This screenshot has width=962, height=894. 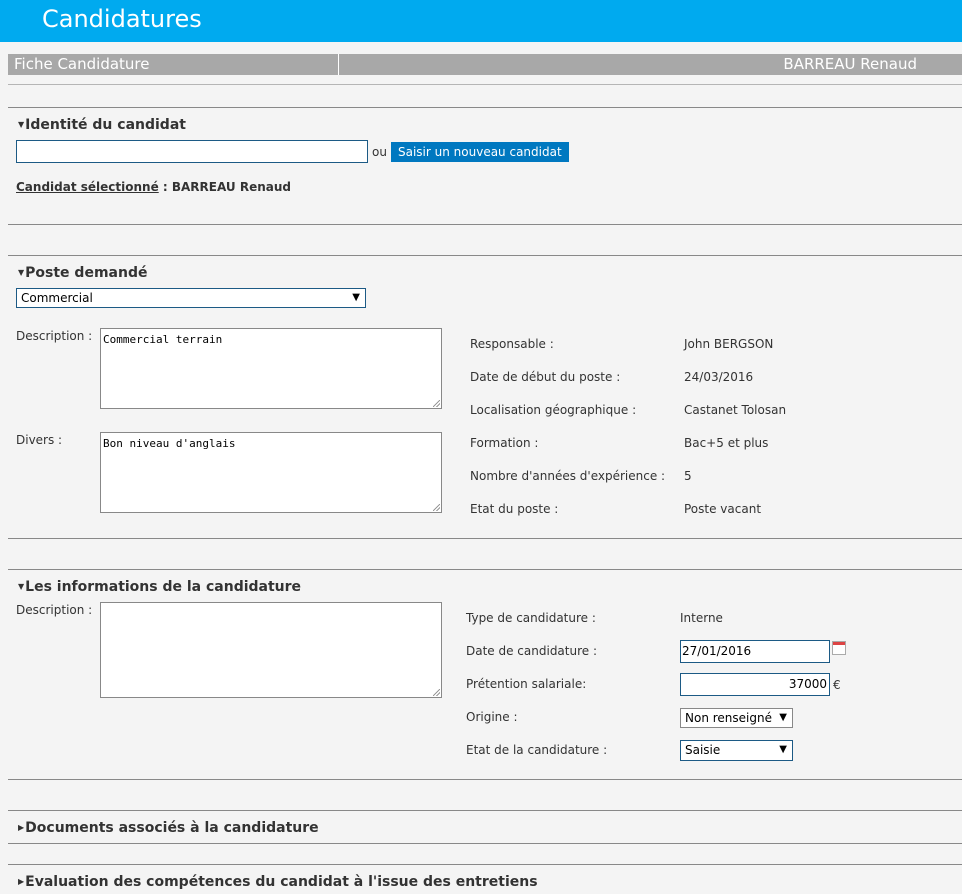 I want to click on job-description-textarea: Commercial terrain, so click(x=271, y=368).